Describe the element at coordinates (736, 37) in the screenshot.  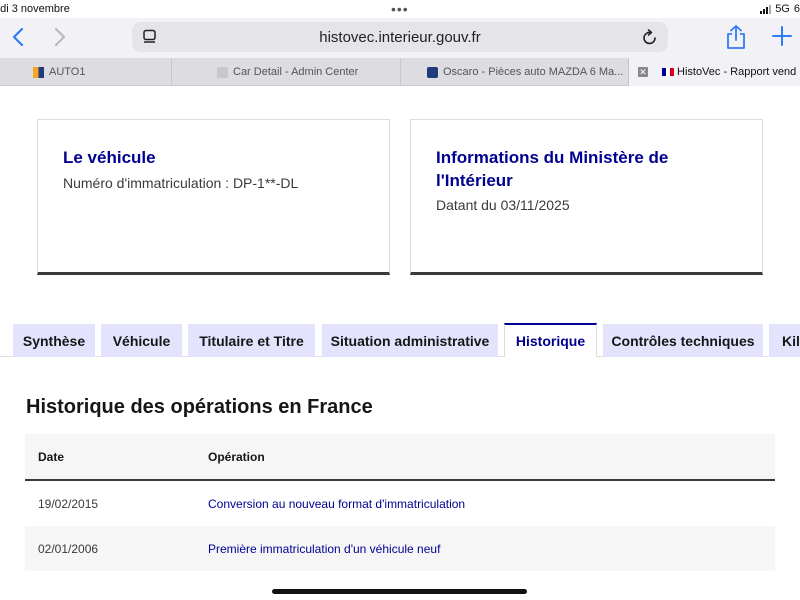
I see `share-icon` at that location.